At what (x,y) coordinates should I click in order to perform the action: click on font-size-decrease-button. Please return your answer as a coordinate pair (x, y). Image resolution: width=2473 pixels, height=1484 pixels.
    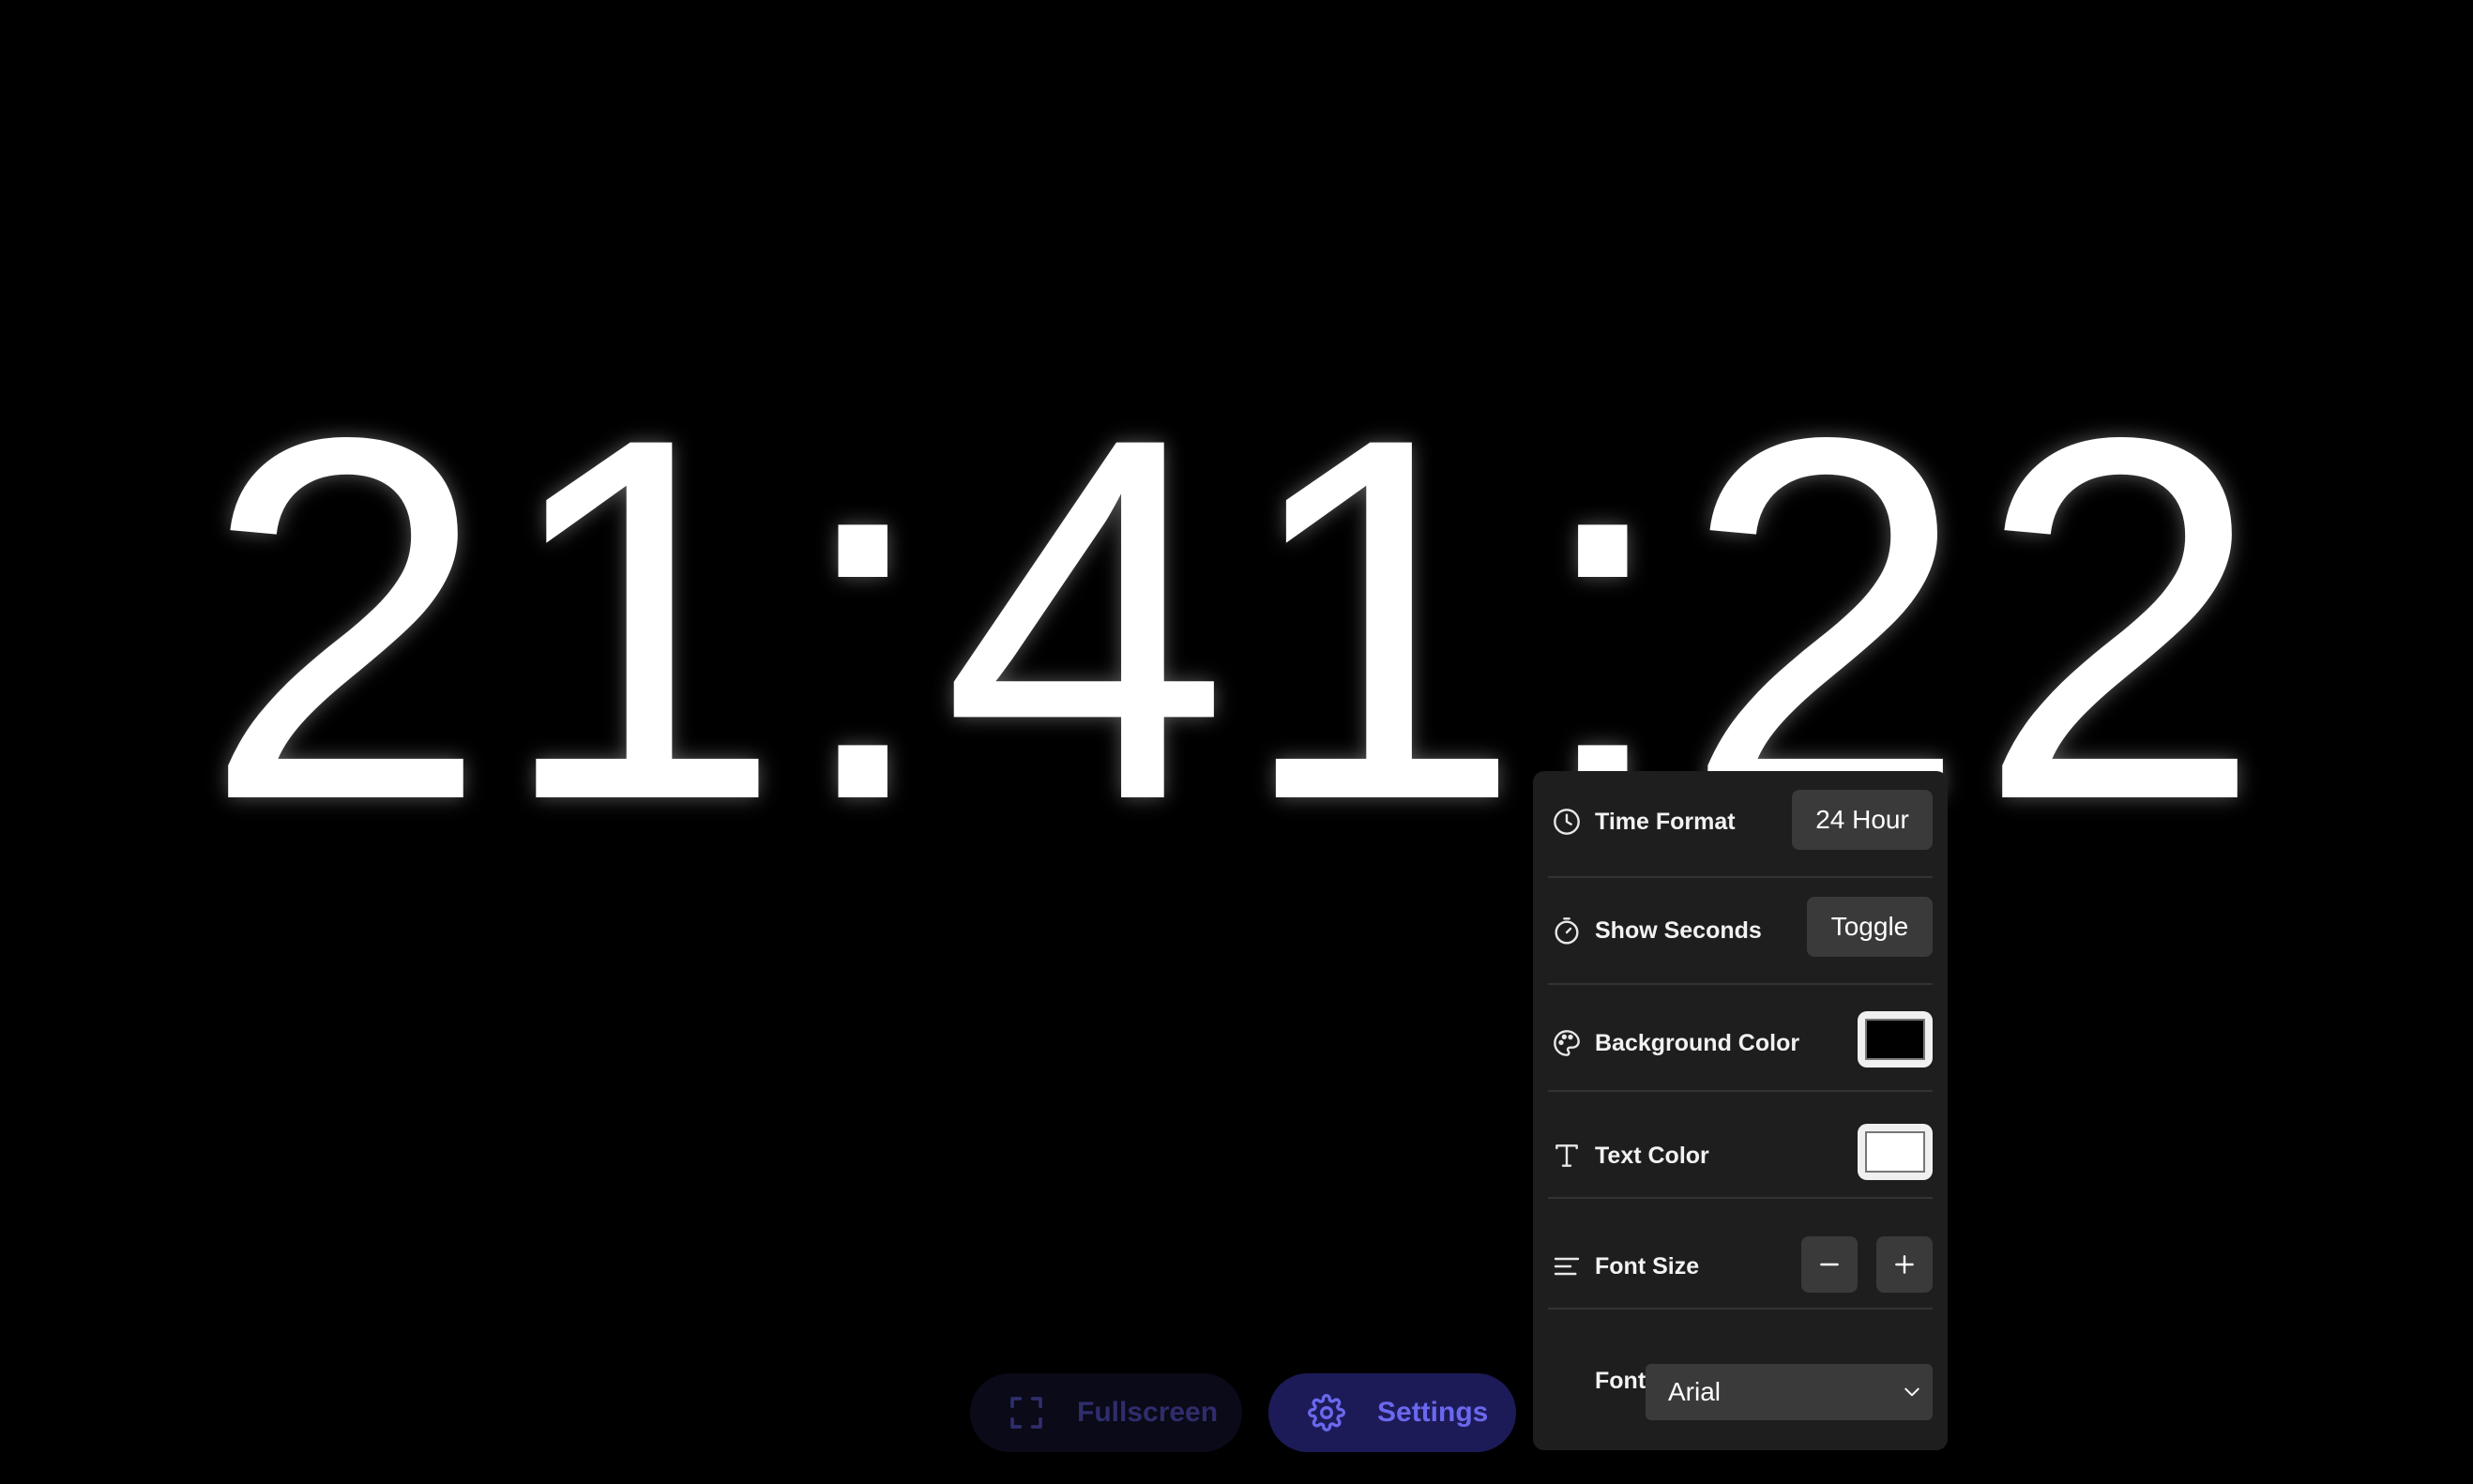
    Looking at the image, I should click on (1830, 1264).